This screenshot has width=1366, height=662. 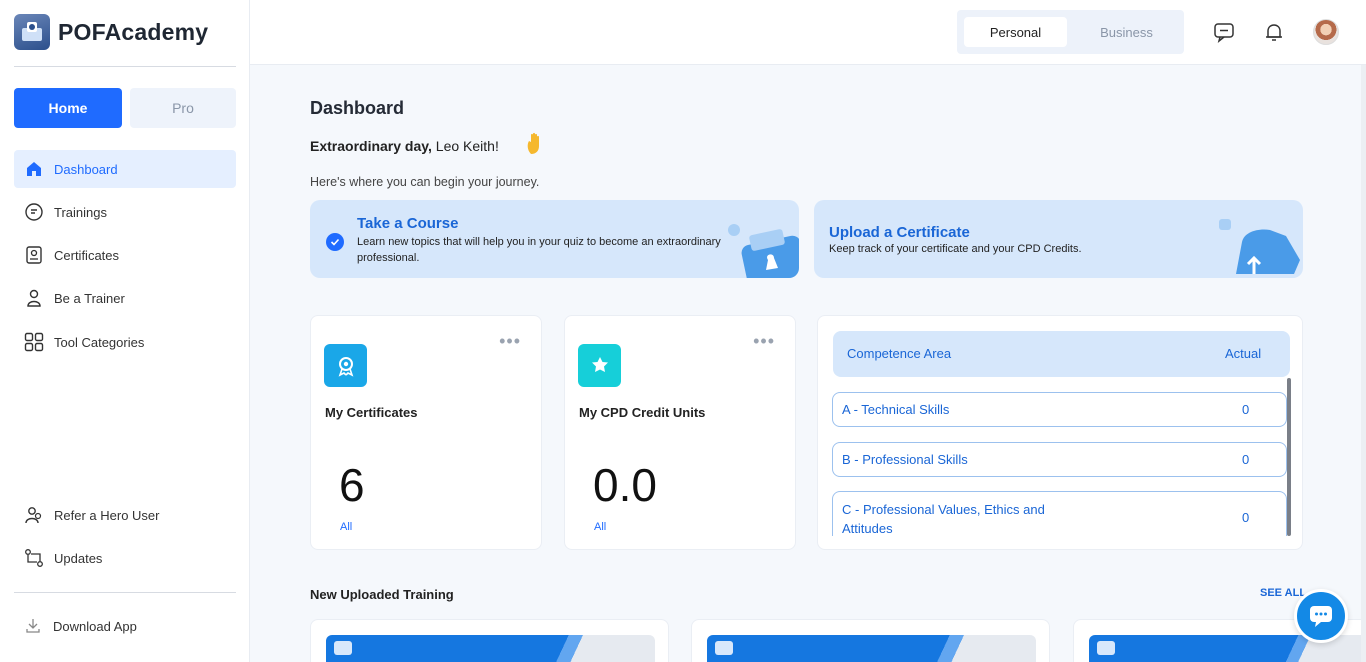 What do you see at coordinates (1274, 32) in the screenshot?
I see `bell-icon` at bounding box center [1274, 32].